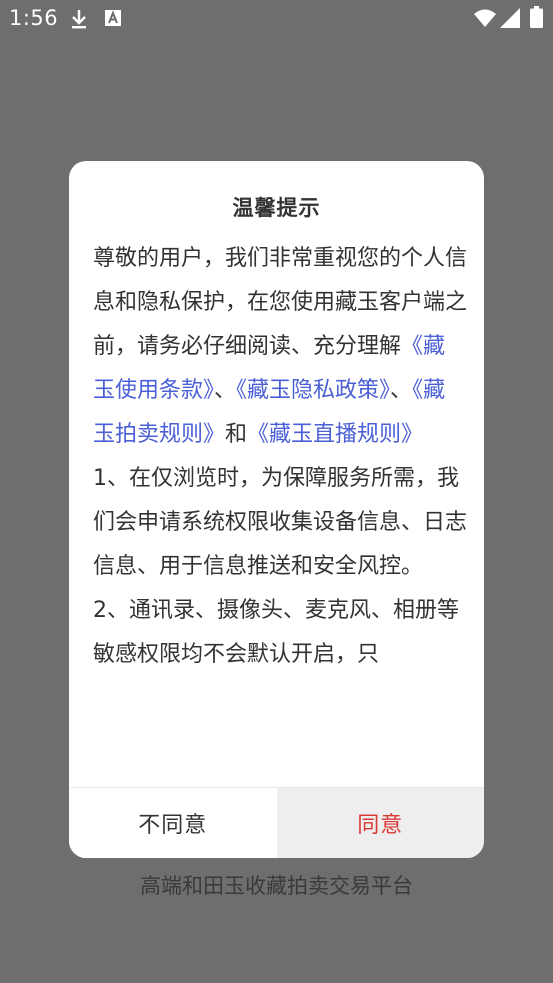 This screenshot has height=983, width=553. I want to click on battery-icon, so click(536, 17).